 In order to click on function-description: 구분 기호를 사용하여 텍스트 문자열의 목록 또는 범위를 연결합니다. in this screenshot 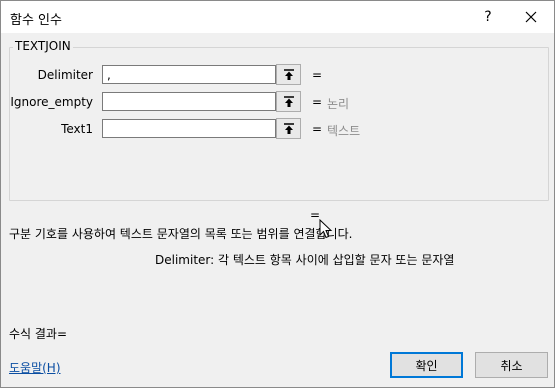, I will do `click(181, 234)`.